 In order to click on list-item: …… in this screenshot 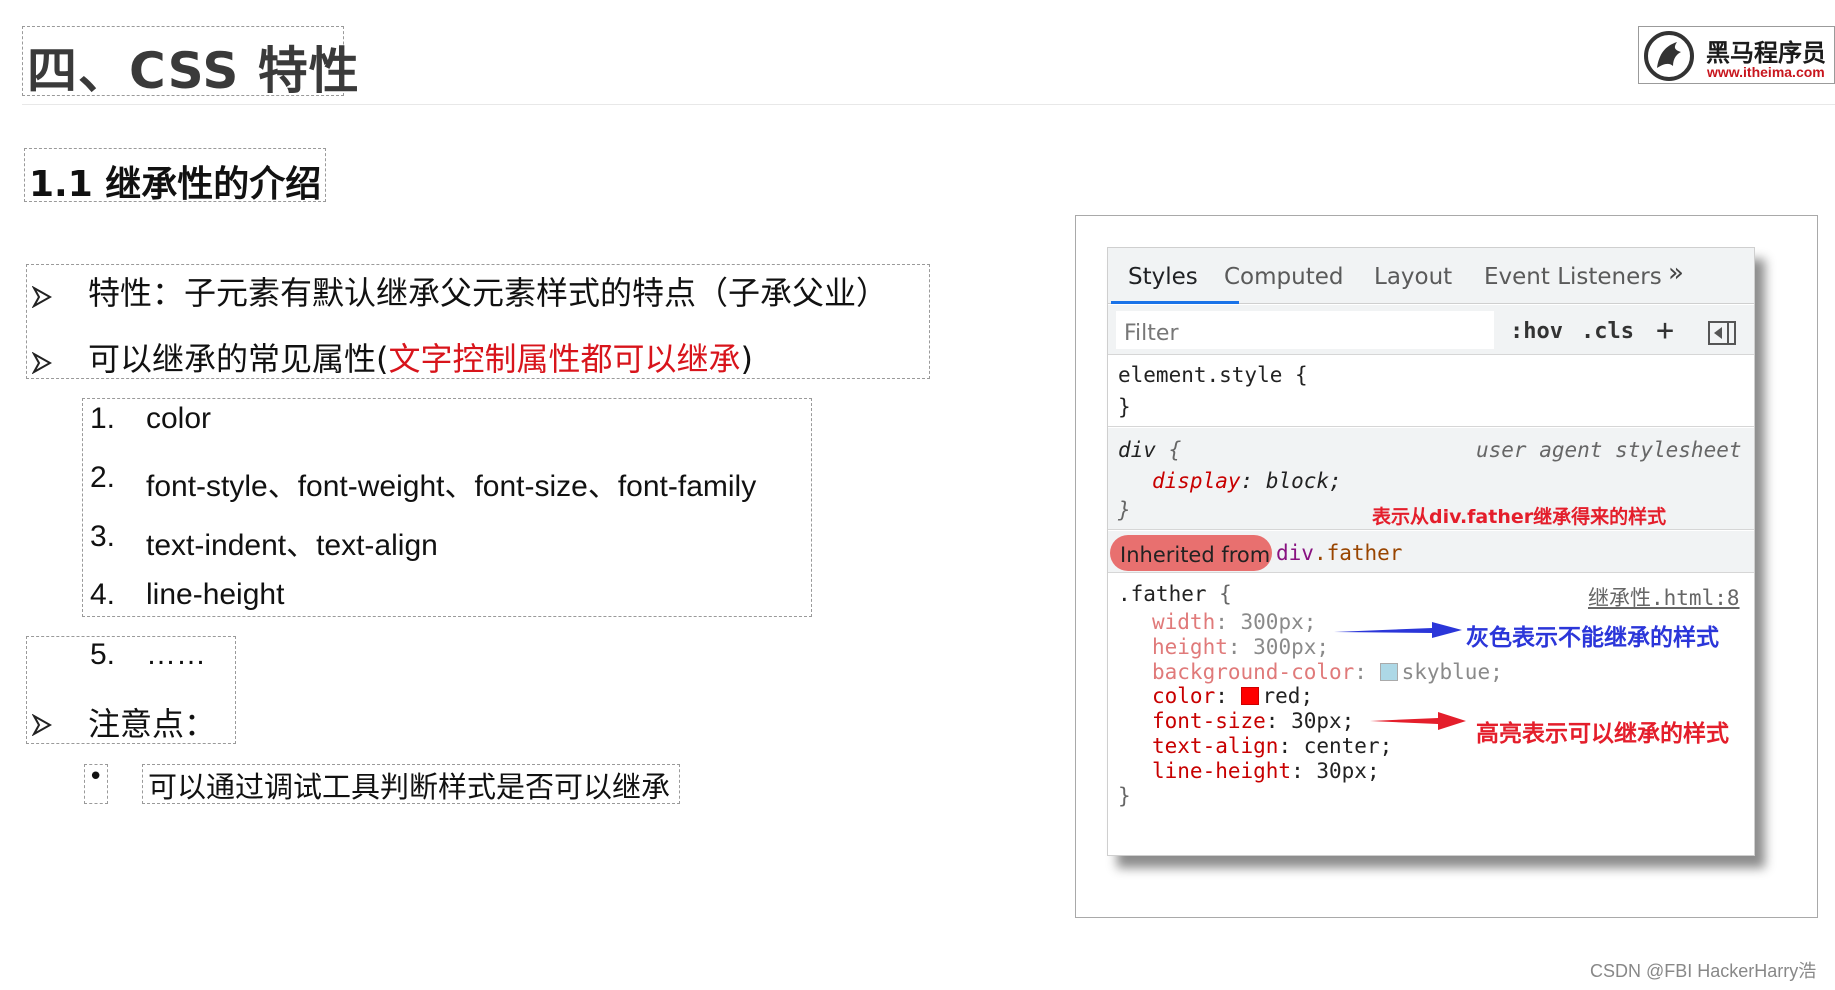, I will do `click(176, 654)`.